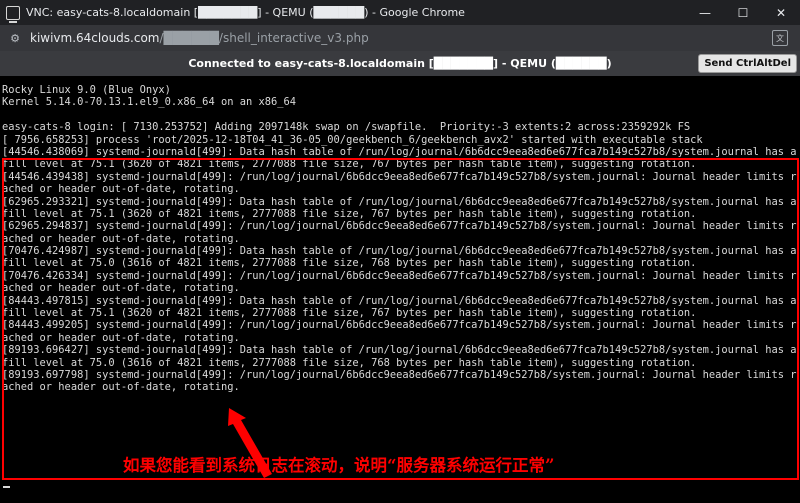 This screenshot has height=503, width=800. What do you see at coordinates (6, 487) in the screenshot?
I see `console-cursor` at bounding box center [6, 487].